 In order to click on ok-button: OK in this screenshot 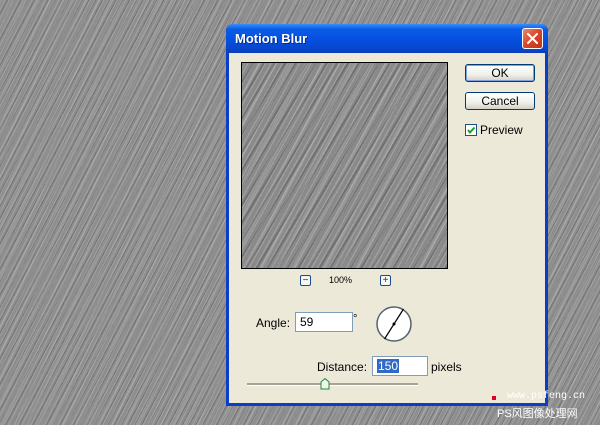, I will do `click(500, 73)`.